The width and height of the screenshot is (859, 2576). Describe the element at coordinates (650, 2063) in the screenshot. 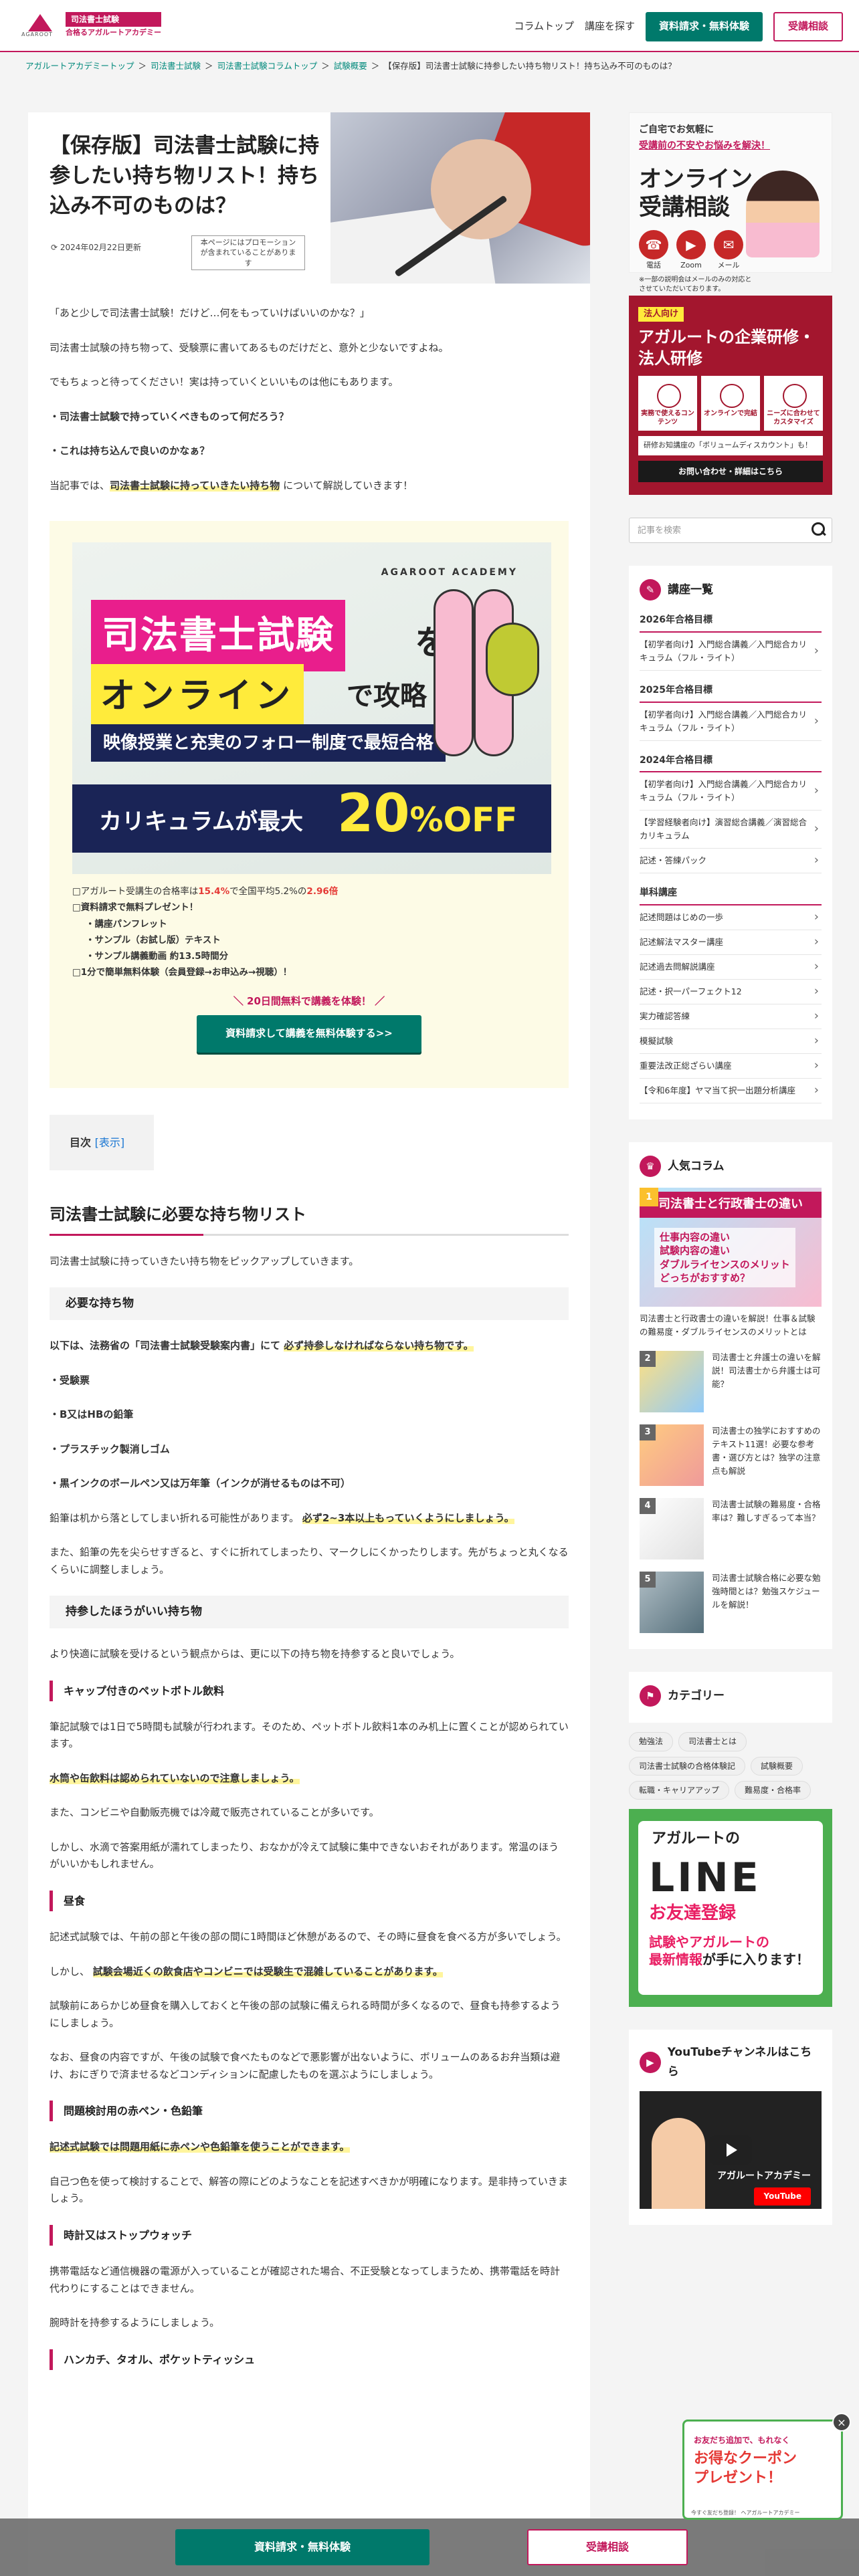

I see `youtube-icon: ▶` at that location.